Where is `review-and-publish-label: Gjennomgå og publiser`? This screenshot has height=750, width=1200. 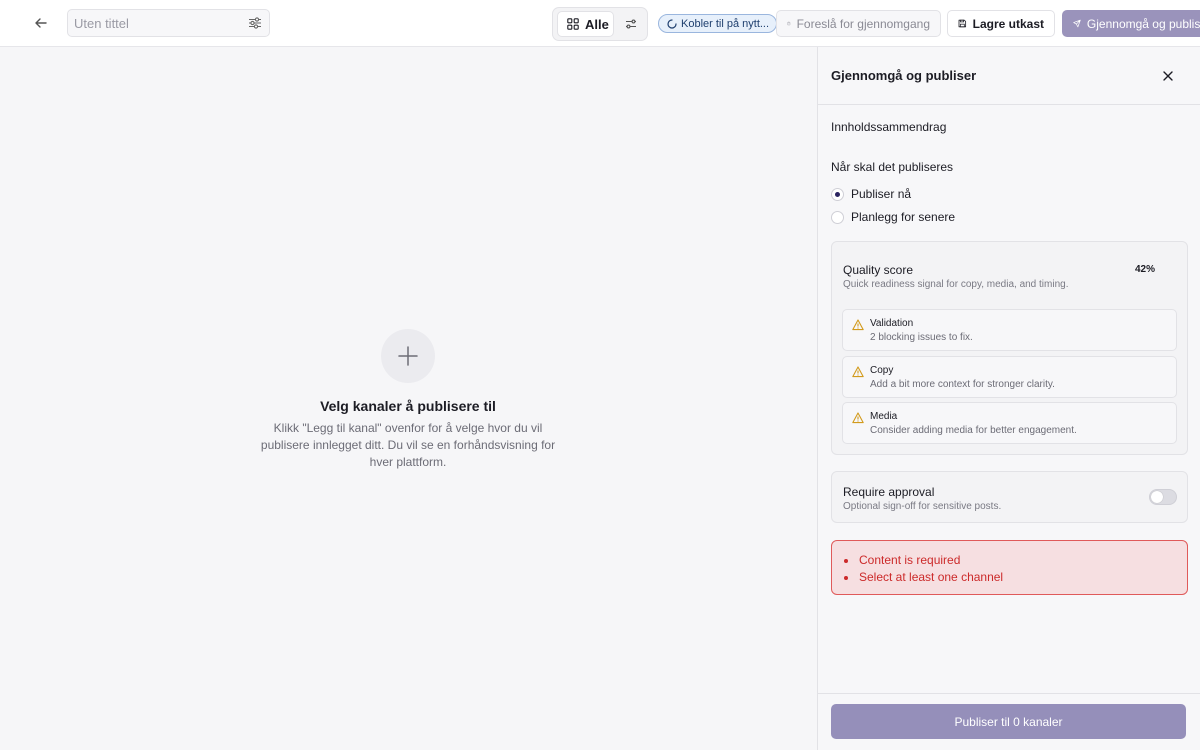
review-and-publish-label: Gjennomgå og publiser is located at coordinates (1143, 23).